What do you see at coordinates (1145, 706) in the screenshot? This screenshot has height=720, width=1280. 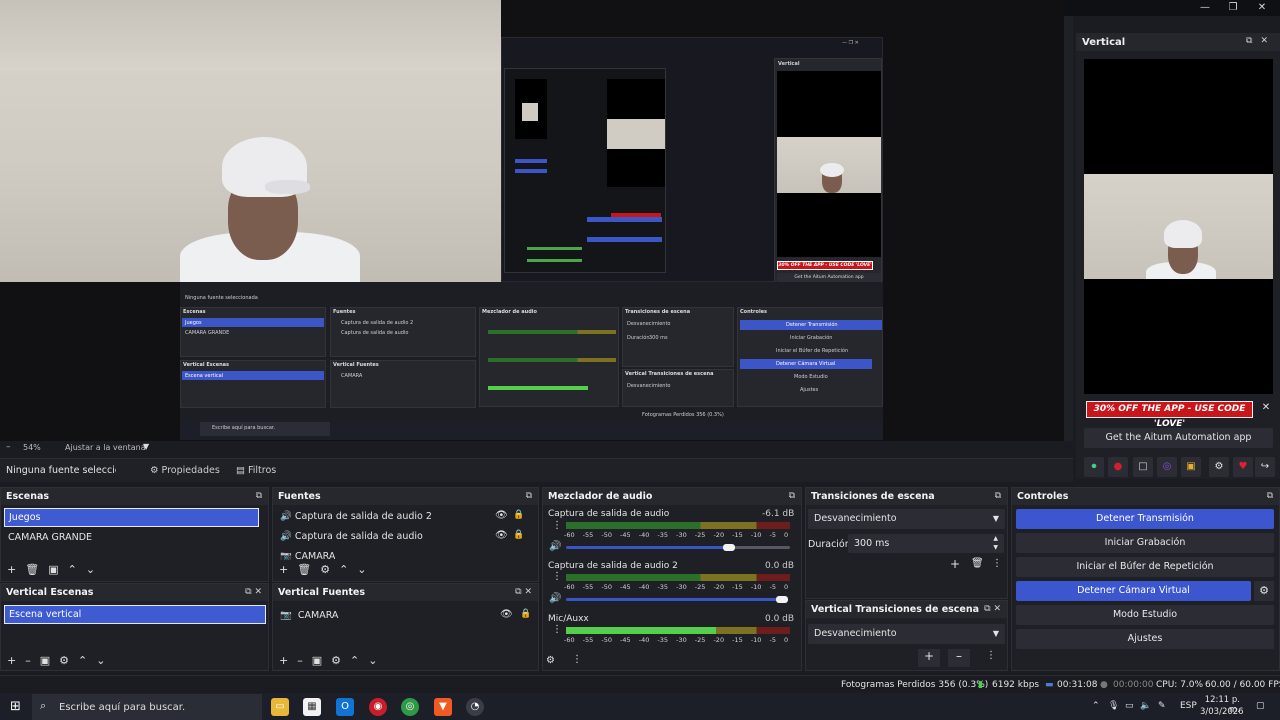 I see `tray-volume-icon: 🔈` at bounding box center [1145, 706].